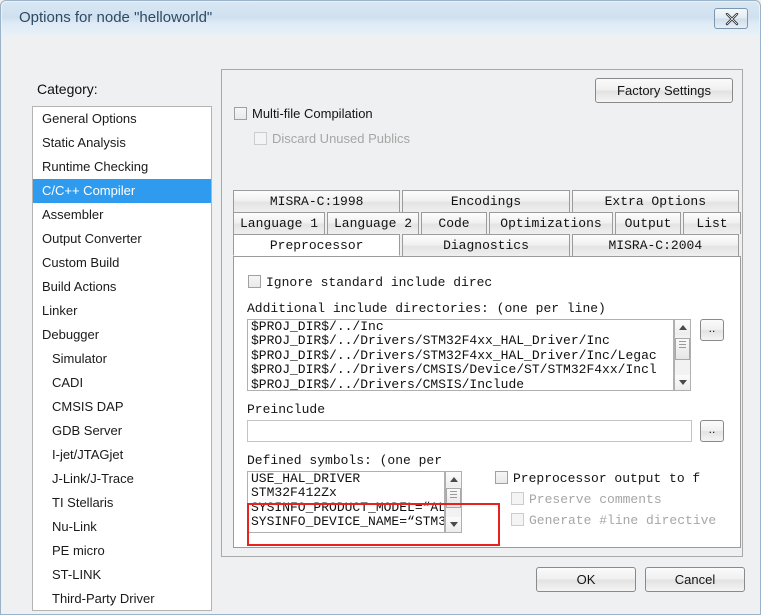  What do you see at coordinates (712, 431) in the screenshot?
I see `preinclude-browse-button: ..` at bounding box center [712, 431].